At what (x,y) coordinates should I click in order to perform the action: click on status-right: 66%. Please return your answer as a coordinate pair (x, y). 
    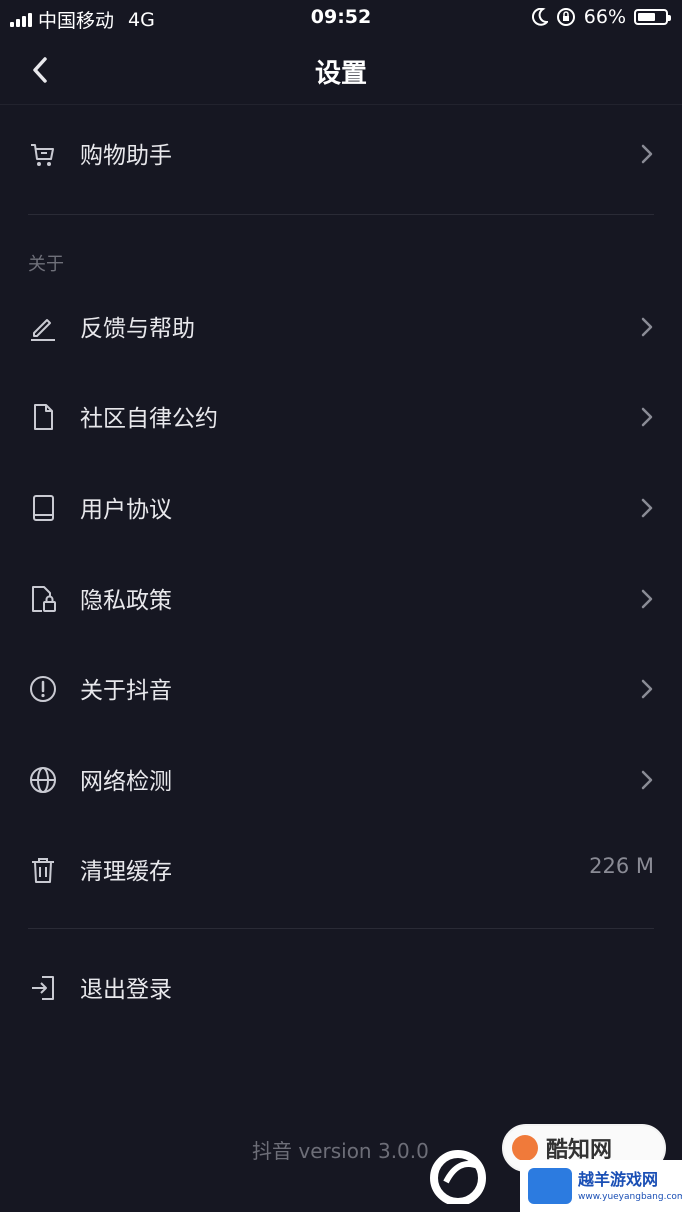
    Looking at the image, I should click on (601, 17).